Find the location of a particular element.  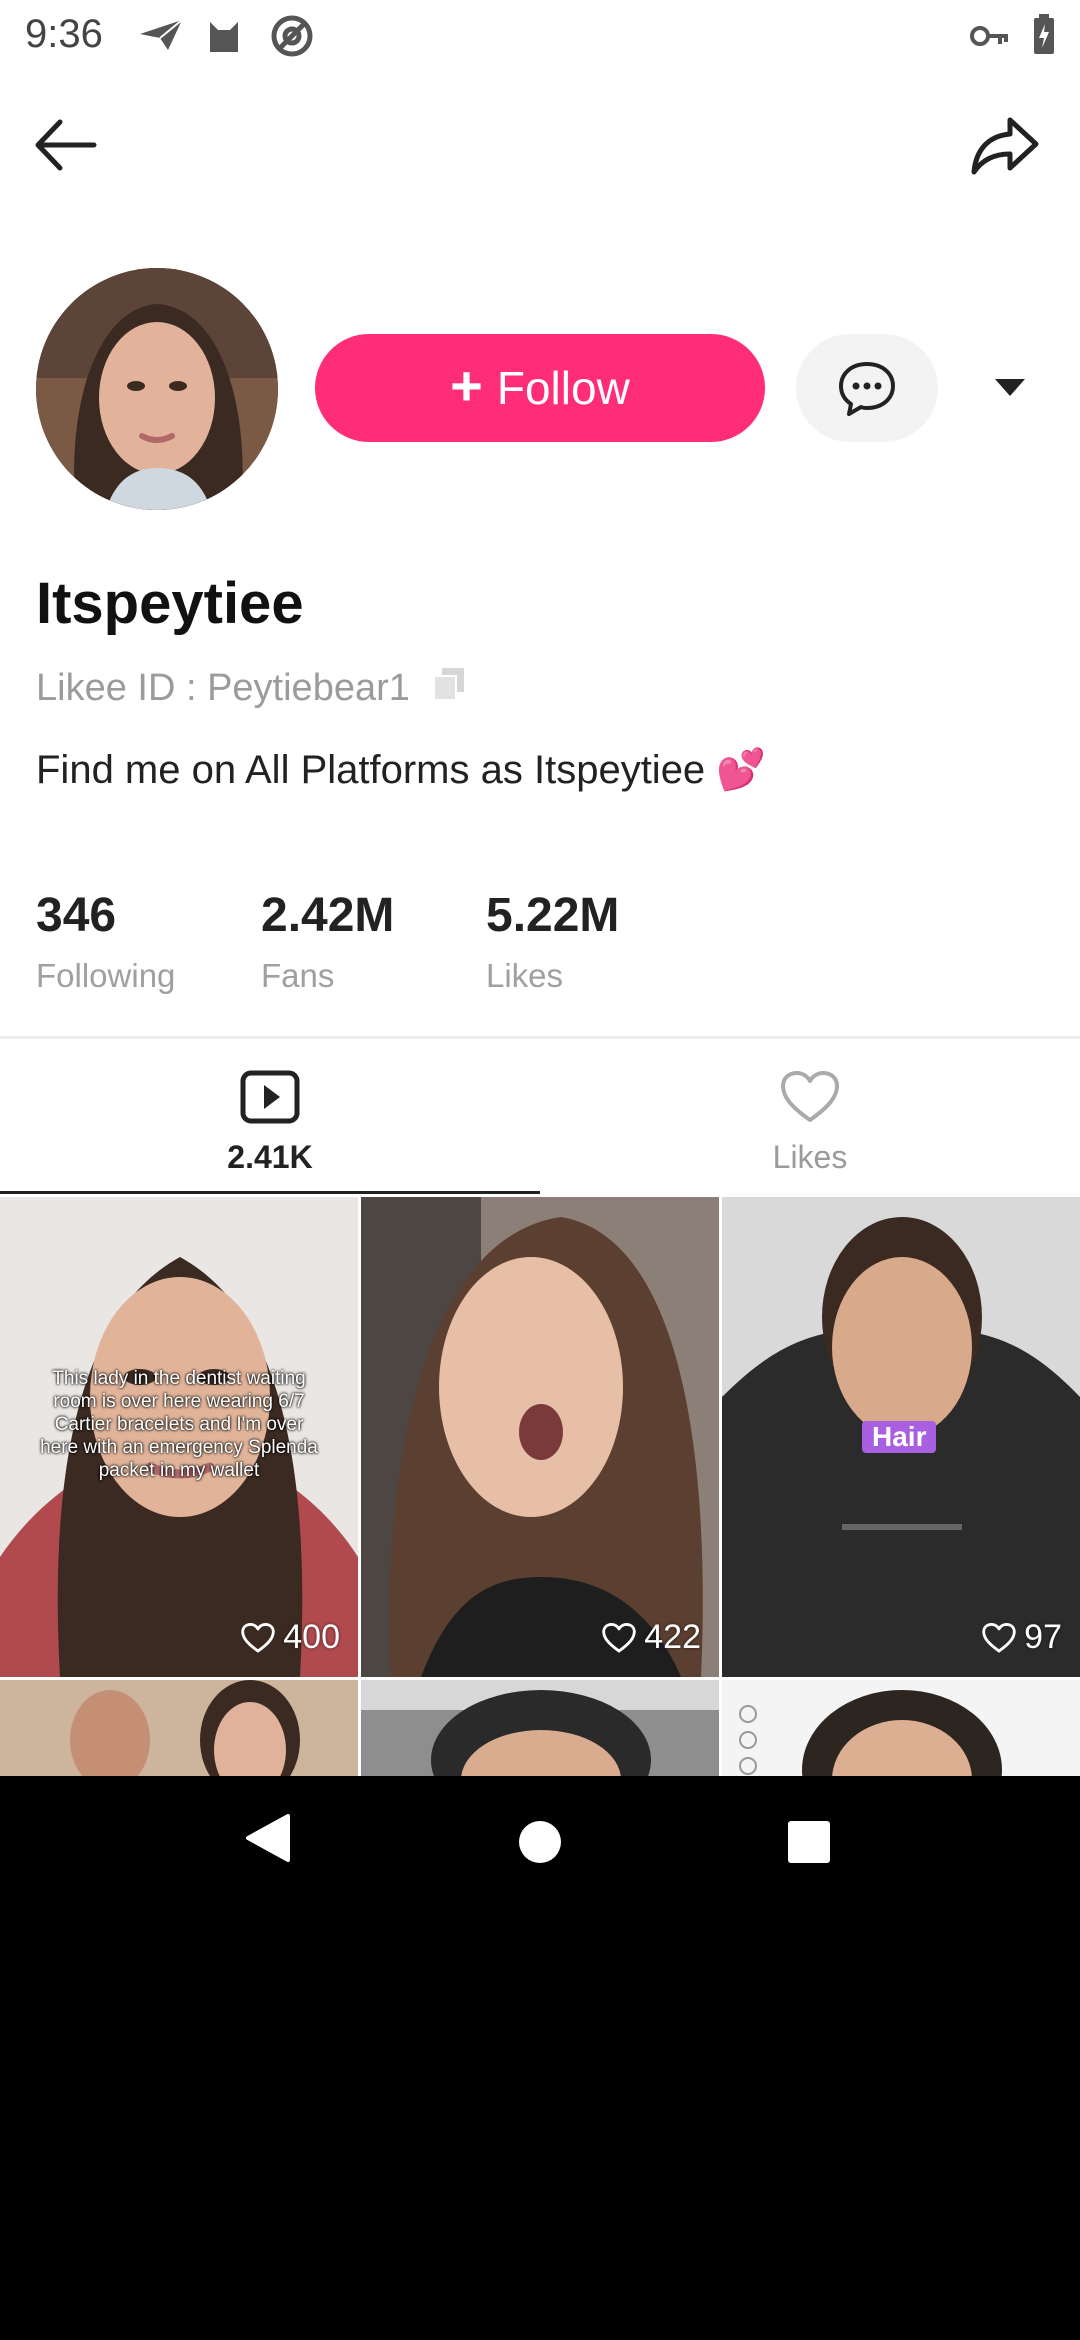

video-tag: Hair is located at coordinates (899, 1437).